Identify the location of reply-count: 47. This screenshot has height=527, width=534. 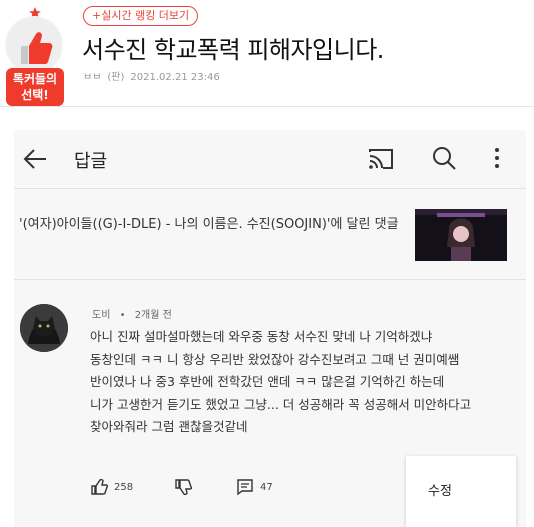
(266, 487).